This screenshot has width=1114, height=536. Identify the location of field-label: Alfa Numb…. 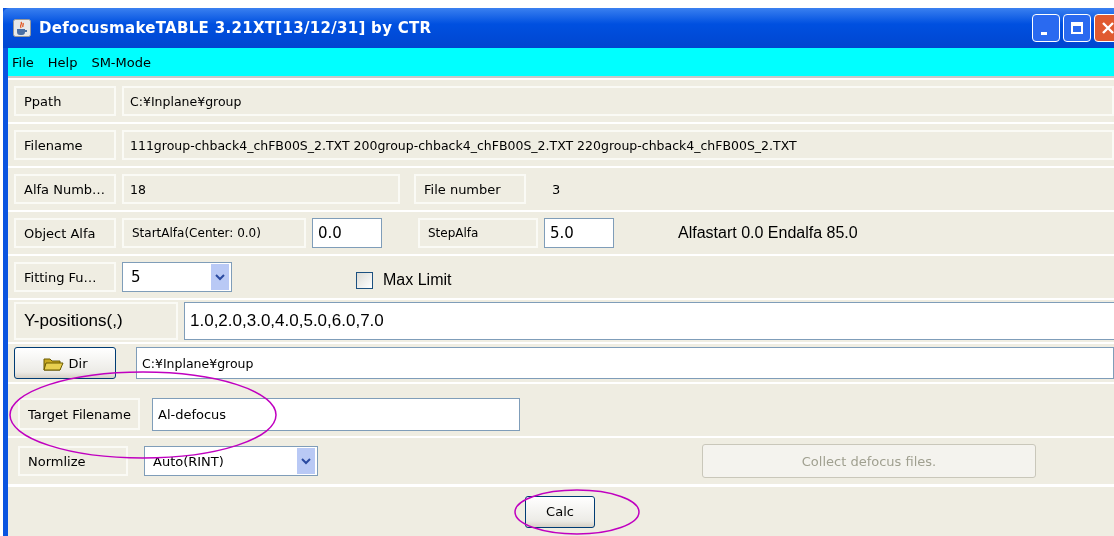
(65, 189).